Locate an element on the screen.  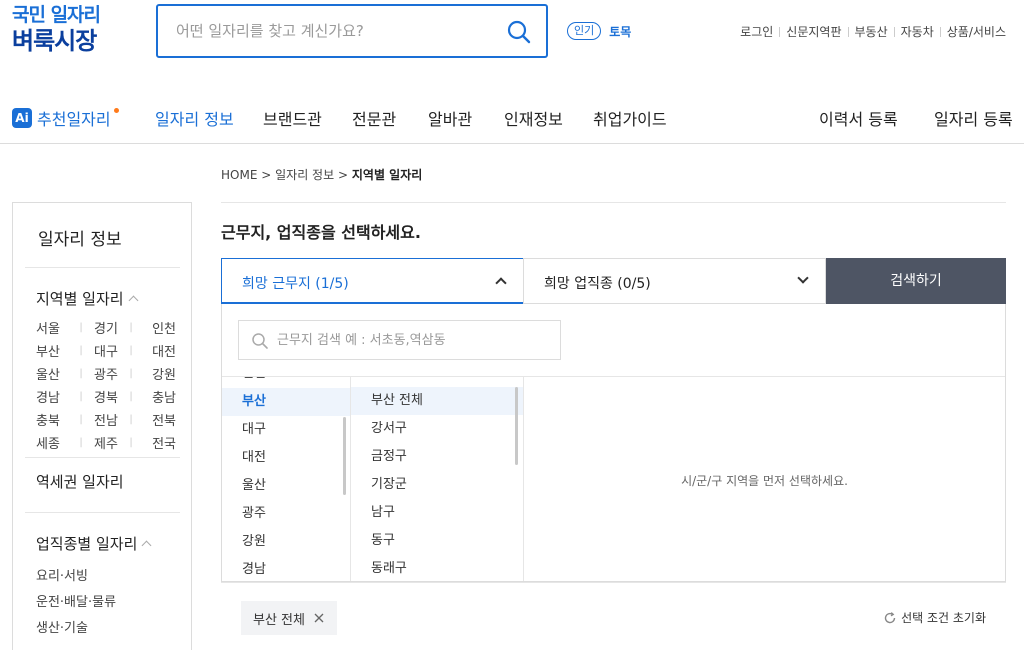
district-list: 부산 전체 강서구 금정구 기장군 남구 동구 동래구 is located at coordinates (437, 479).